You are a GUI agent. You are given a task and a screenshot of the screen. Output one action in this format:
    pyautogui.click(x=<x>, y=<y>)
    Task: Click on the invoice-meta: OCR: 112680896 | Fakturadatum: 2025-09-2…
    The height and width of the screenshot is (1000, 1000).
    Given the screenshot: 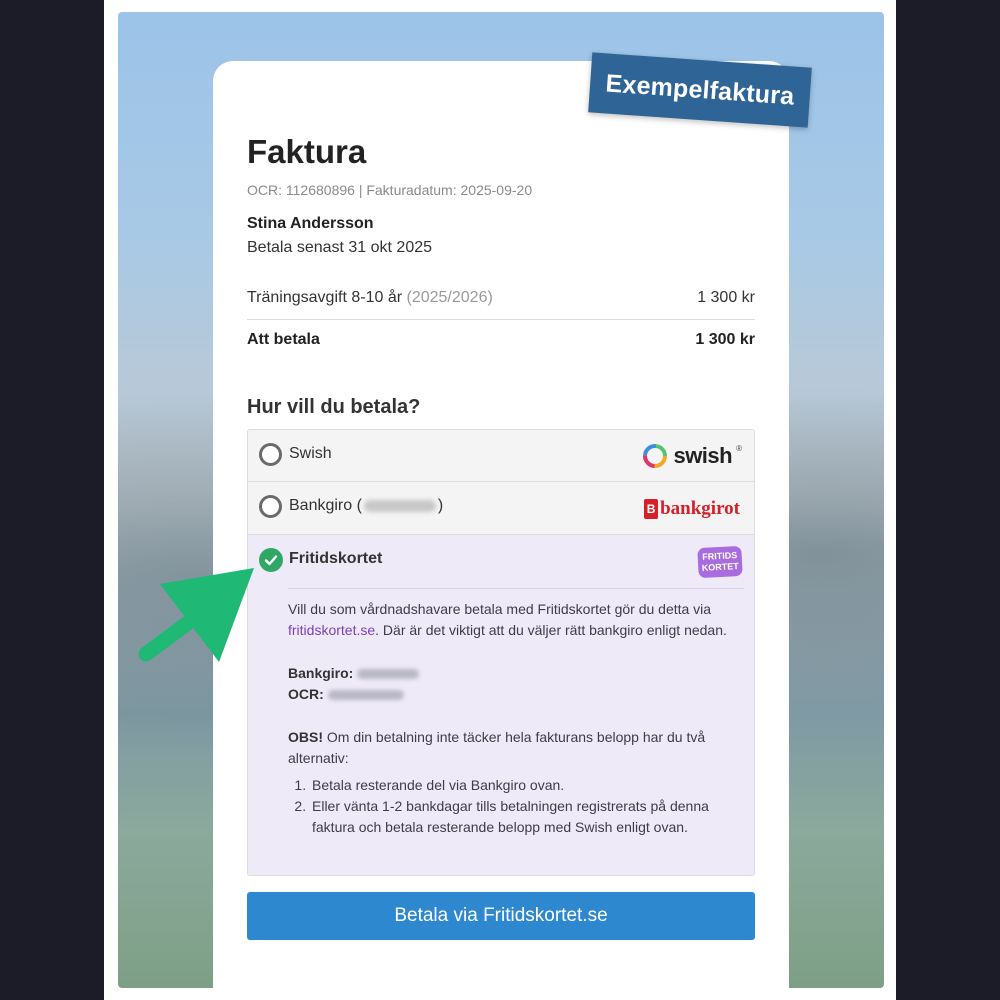 What is the action you would take?
    pyautogui.click(x=390, y=190)
    